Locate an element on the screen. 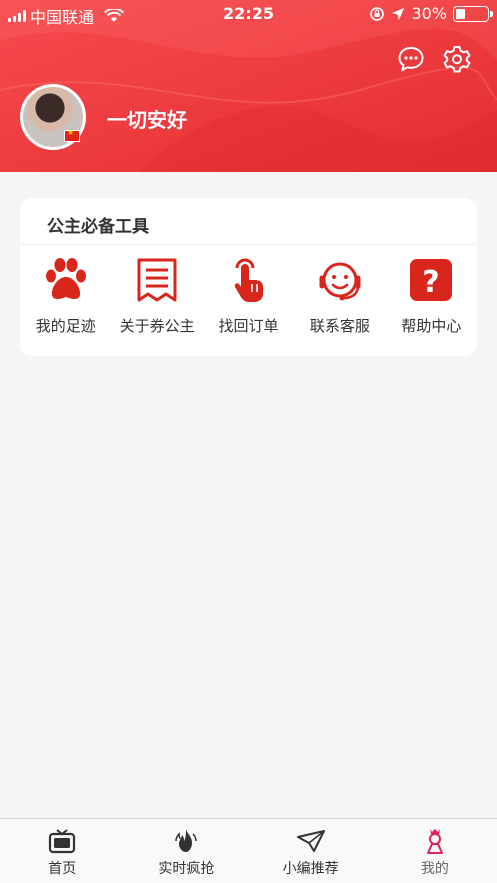  tool-footprints: 我的足迹 is located at coordinates (65, 296).